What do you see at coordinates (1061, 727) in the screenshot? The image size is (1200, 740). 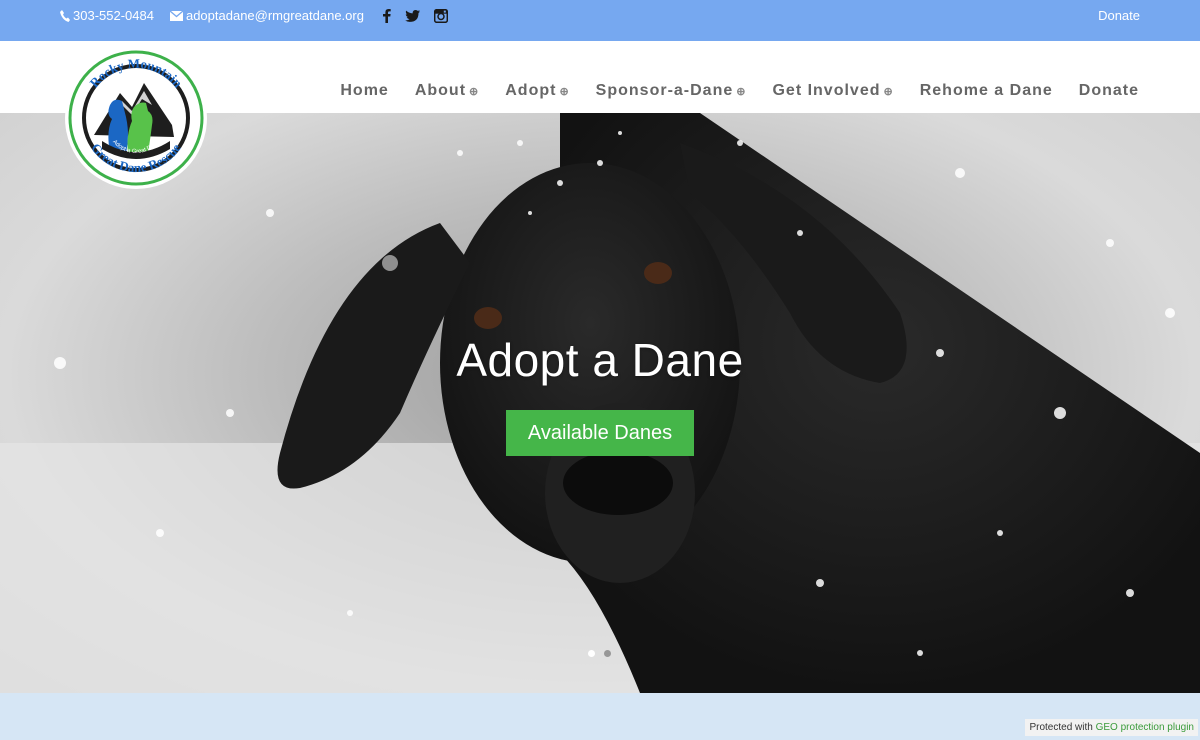 I see `badge-prefix: Protected with` at bounding box center [1061, 727].